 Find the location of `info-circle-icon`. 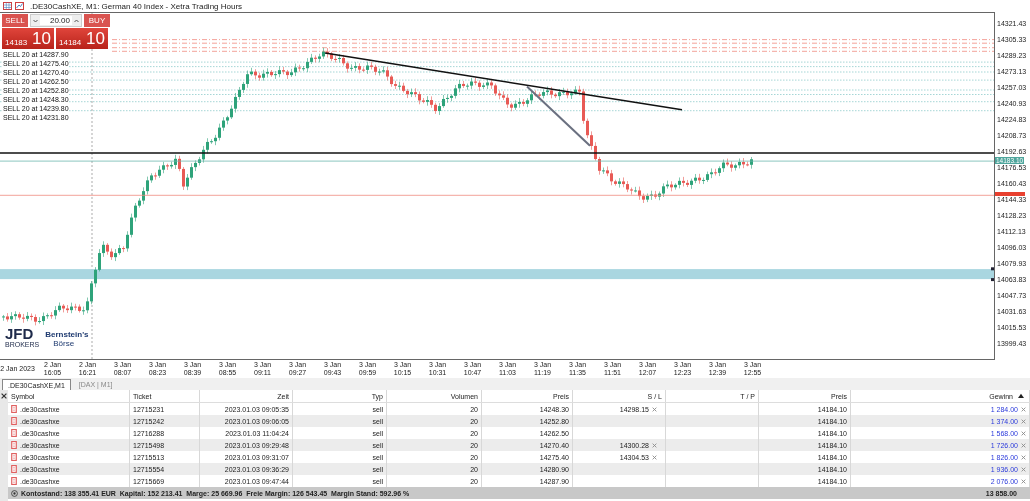

info-circle-icon is located at coordinates (14, 493).